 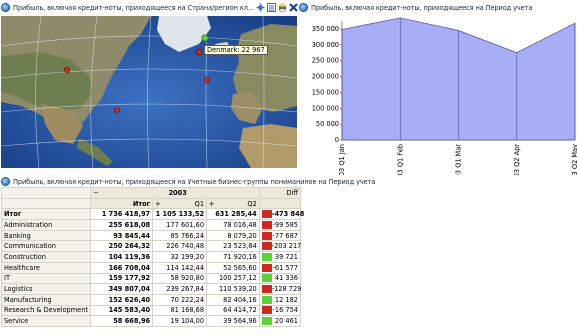 I want to click on row-label: Research & Development, so click(x=46, y=310).